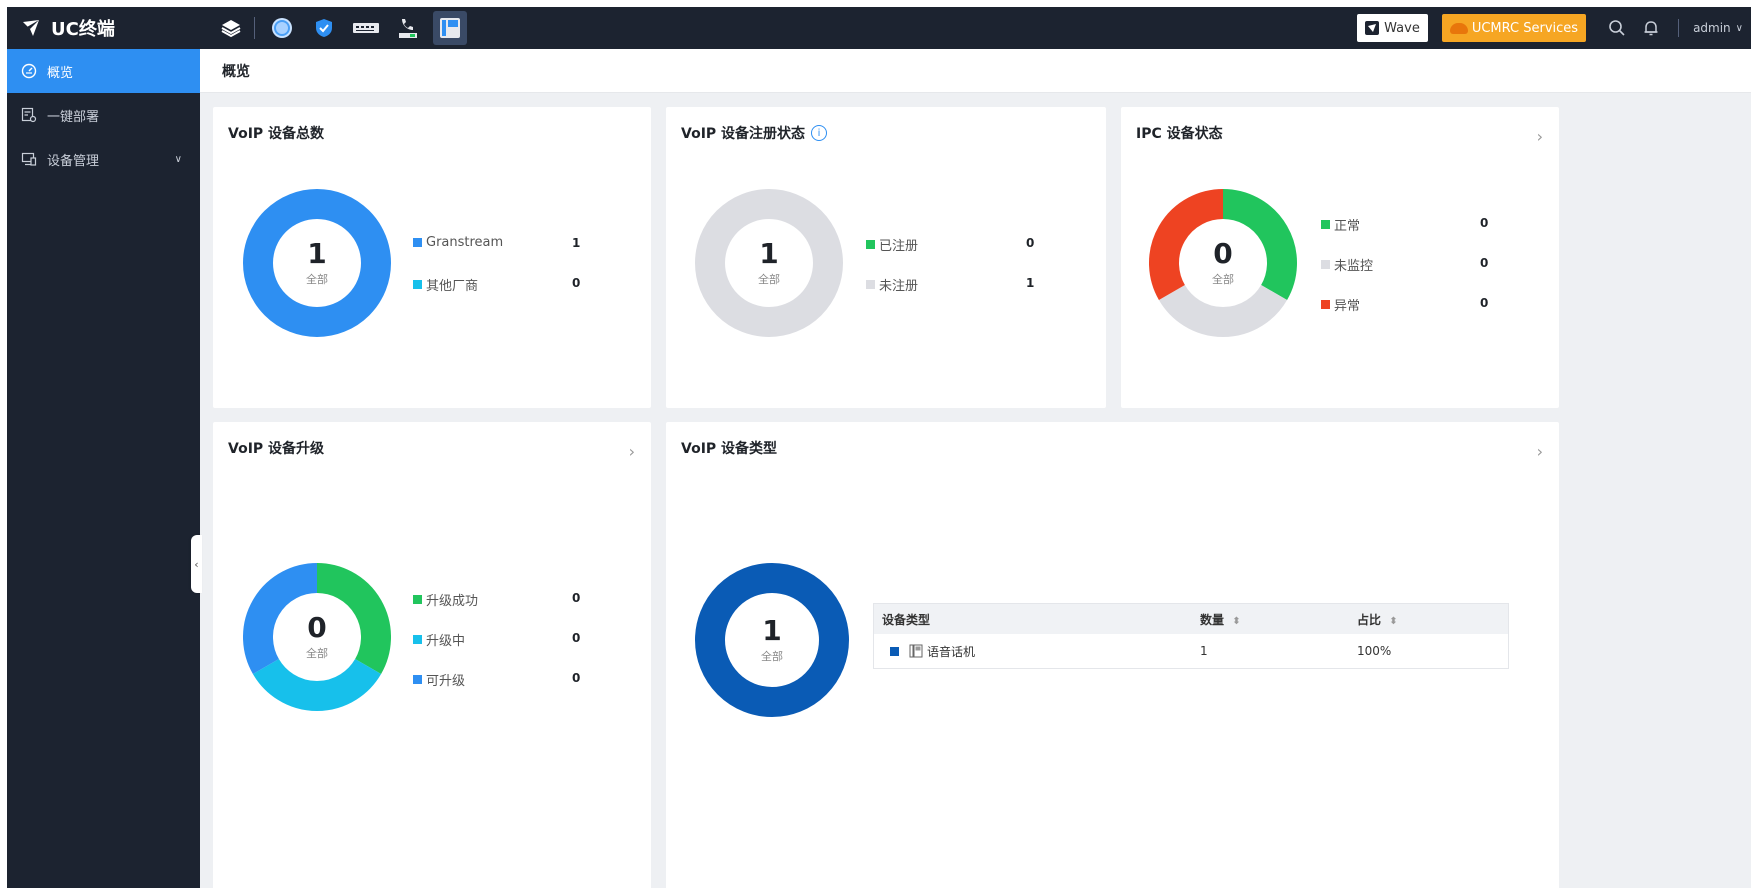  What do you see at coordinates (276, 134) in the screenshot?
I see `card-title: VoIP 设备总数` at bounding box center [276, 134].